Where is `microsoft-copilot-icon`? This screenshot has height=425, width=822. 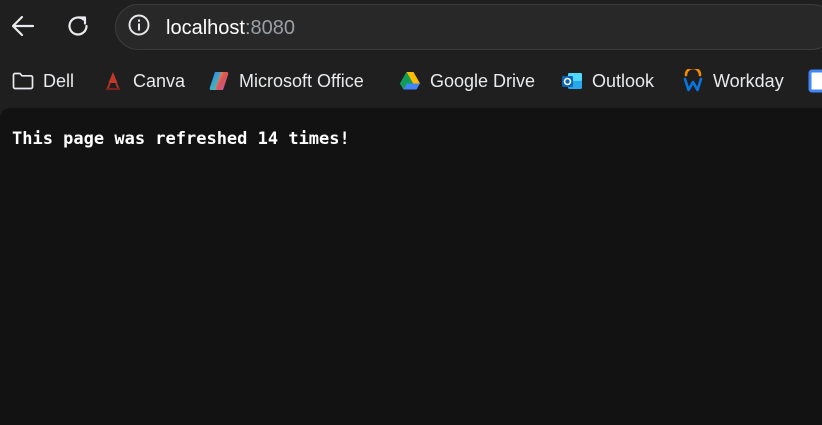 microsoft-copilot-icon is located at coordinates (219, 81).